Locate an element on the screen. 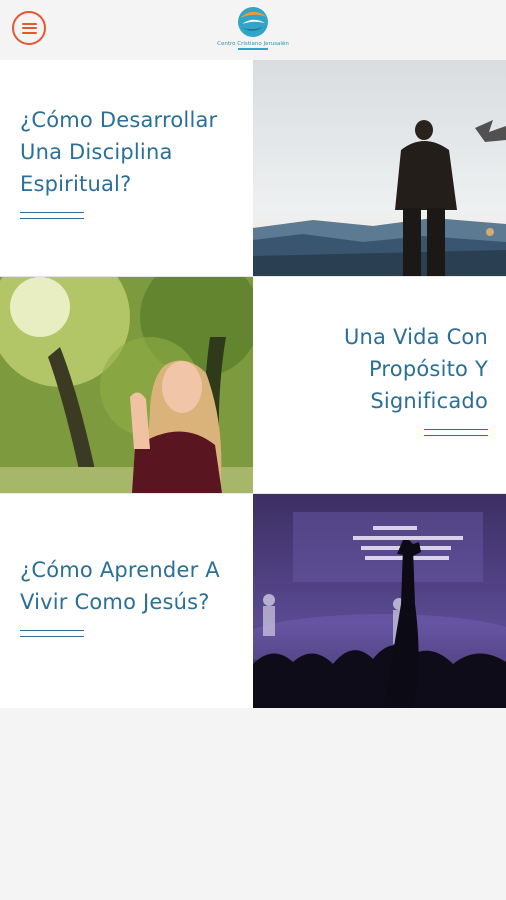 The width and height of the screenshot is (506, 900). woman-praying-image is located at coordinates (126, 385).